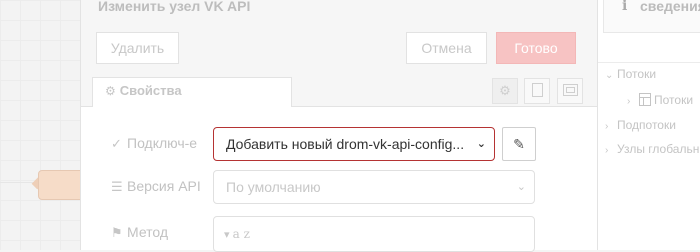  I want to click on pencil-icon: ✎, so click(519, 144).